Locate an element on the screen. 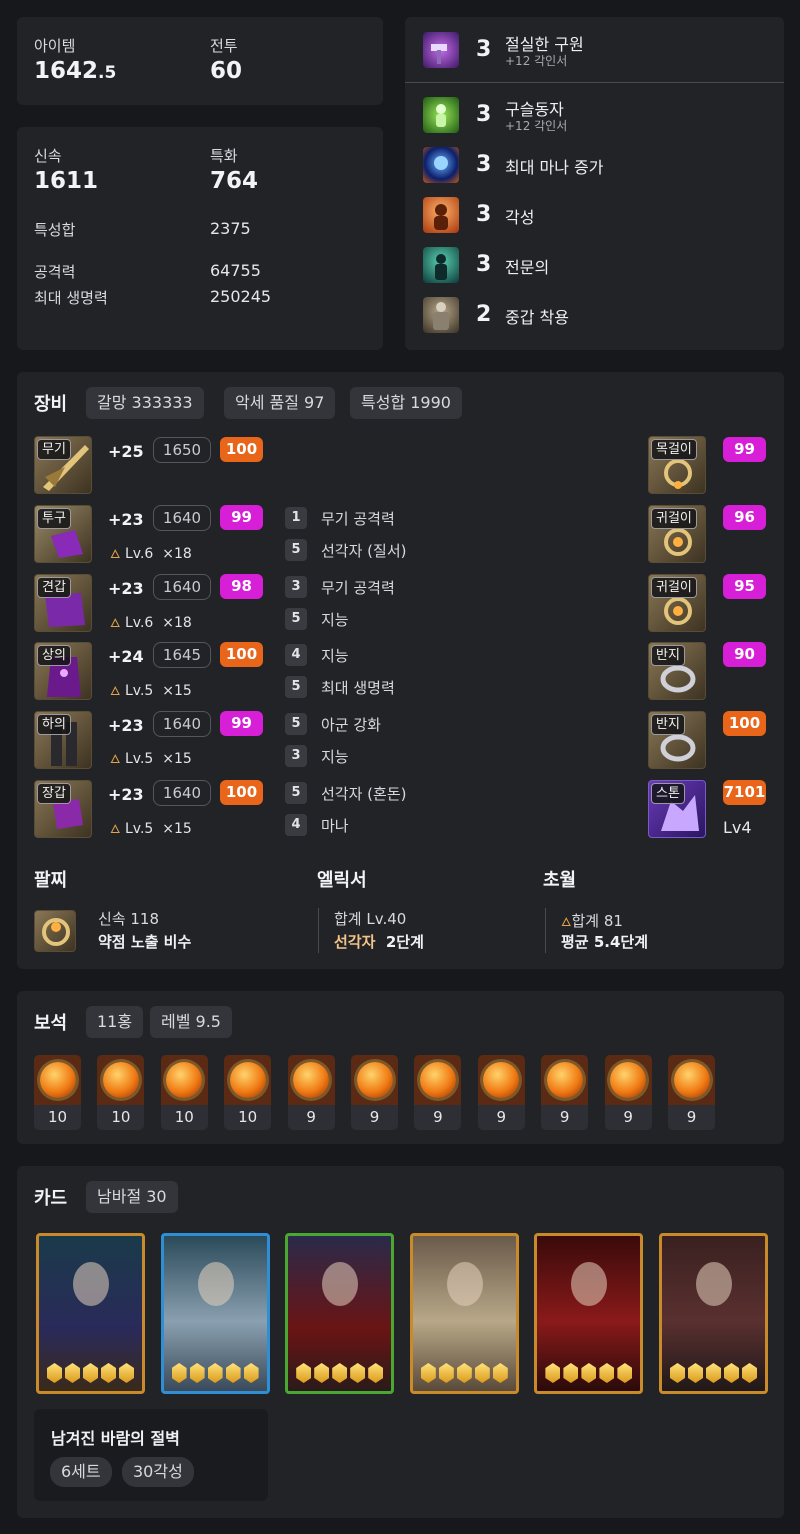 This screenshot has width=800, height=1534. engraving-level: 2 is located at coordinates (484, 314).